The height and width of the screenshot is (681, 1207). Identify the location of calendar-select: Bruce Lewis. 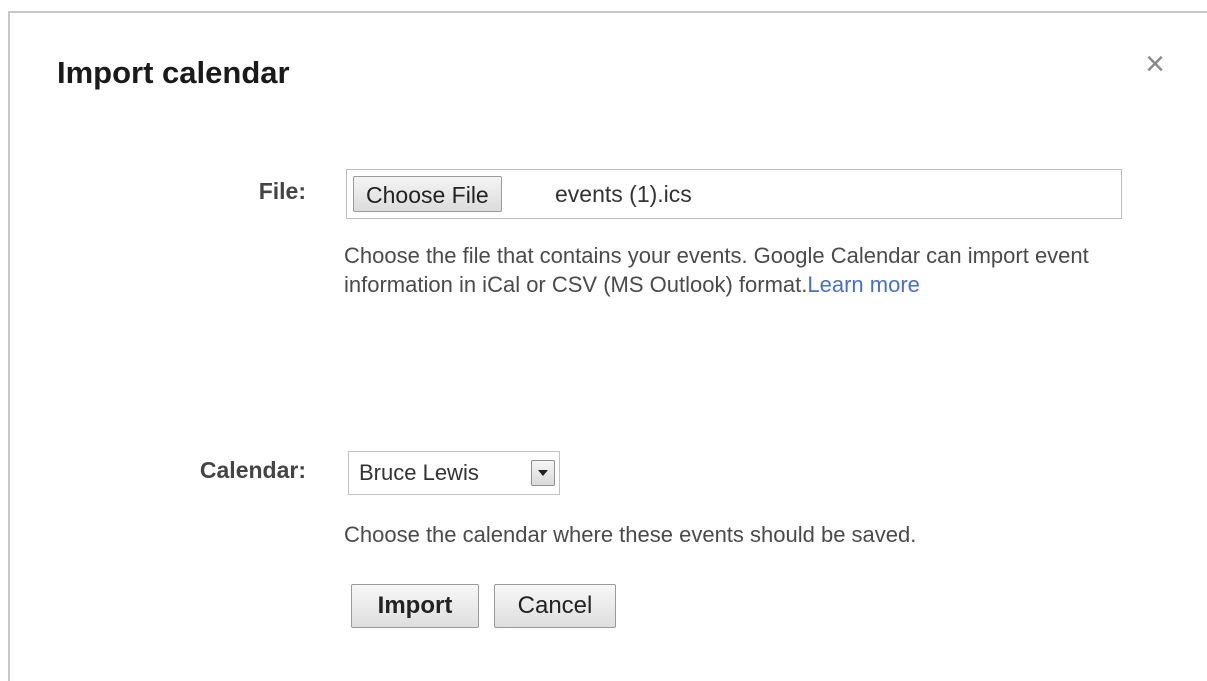
(454, 473).